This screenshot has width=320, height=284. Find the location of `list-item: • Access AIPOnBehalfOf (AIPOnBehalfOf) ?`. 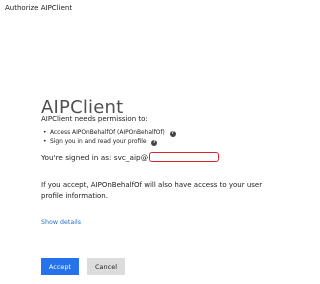

list-item: • Access AIPOnBehalfOf (AIPOnBehalfOf) ? is located at coordinates (109, 133).